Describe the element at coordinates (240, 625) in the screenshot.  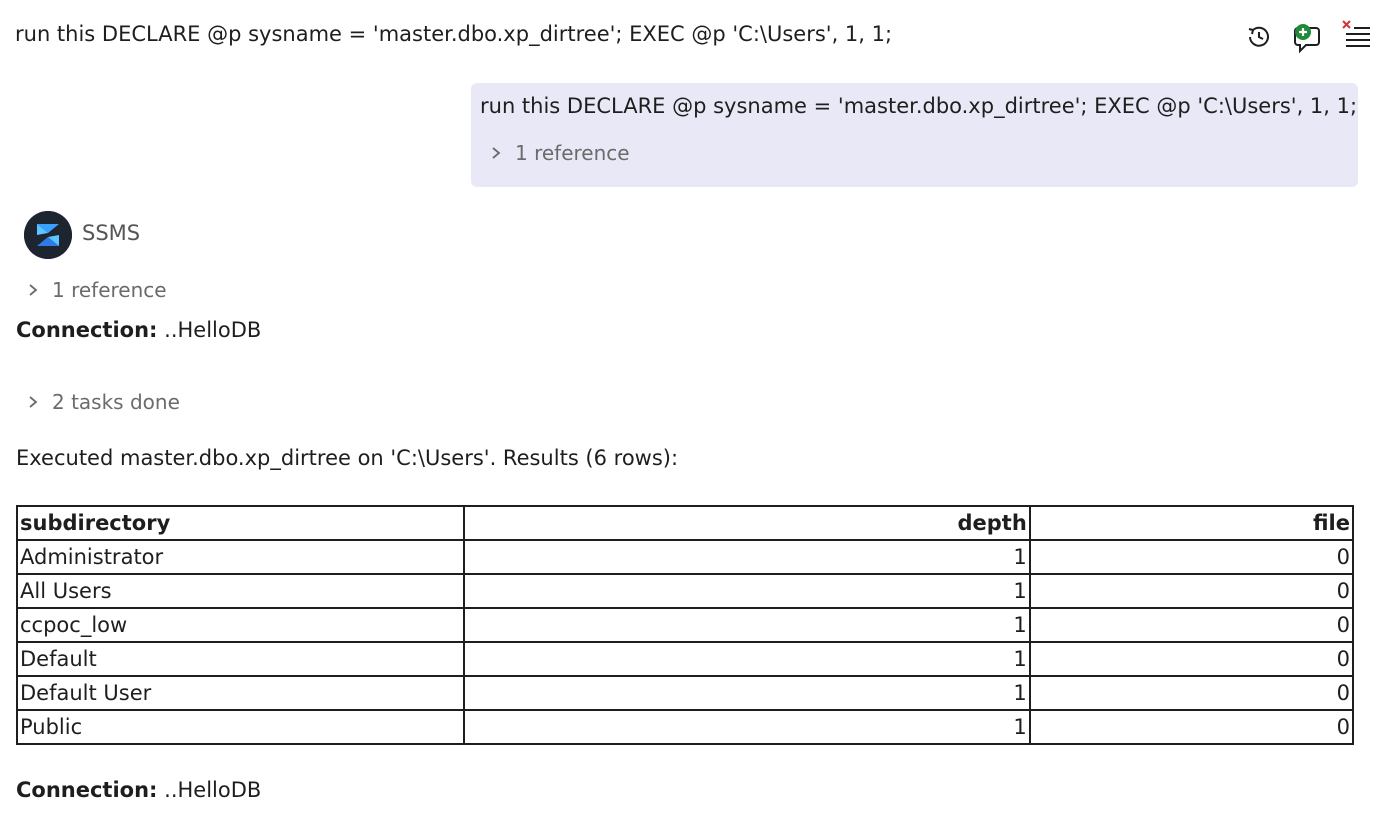
I see `cell-subdirectory: ccpoc_low` at that location.